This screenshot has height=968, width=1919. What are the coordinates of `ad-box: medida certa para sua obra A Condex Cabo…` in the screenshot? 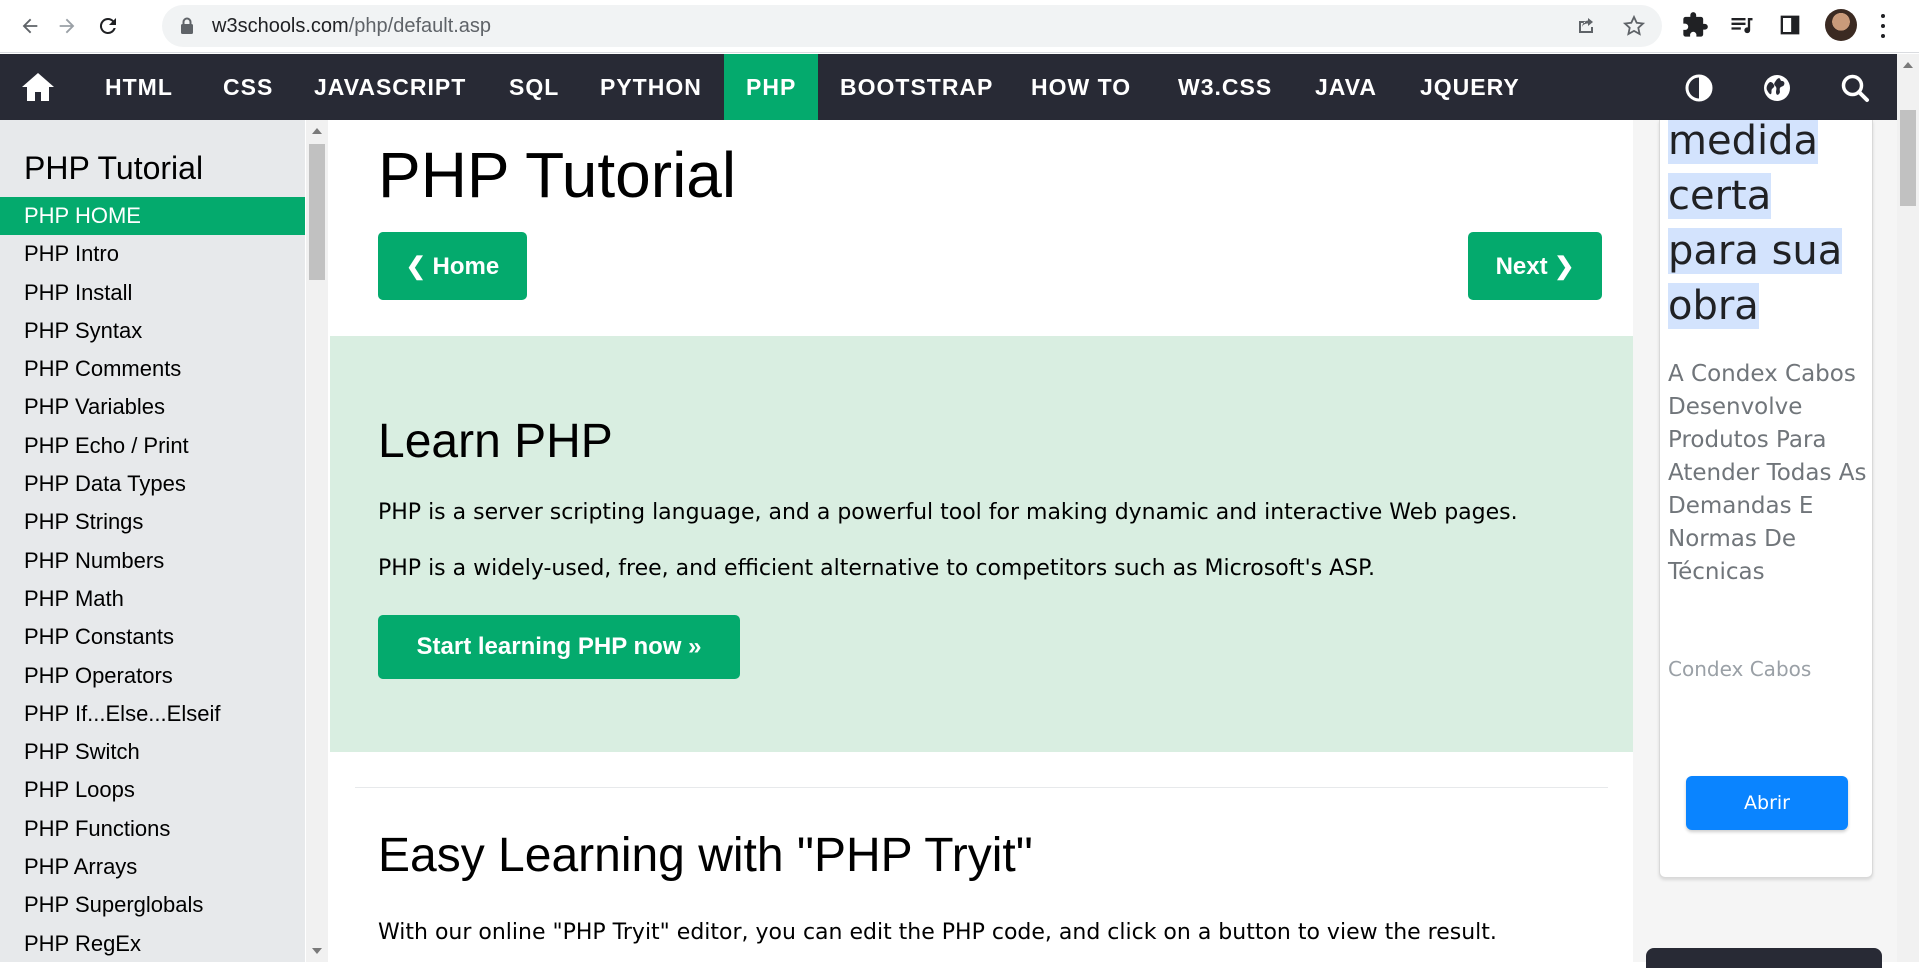 It's located at (1766, 499).